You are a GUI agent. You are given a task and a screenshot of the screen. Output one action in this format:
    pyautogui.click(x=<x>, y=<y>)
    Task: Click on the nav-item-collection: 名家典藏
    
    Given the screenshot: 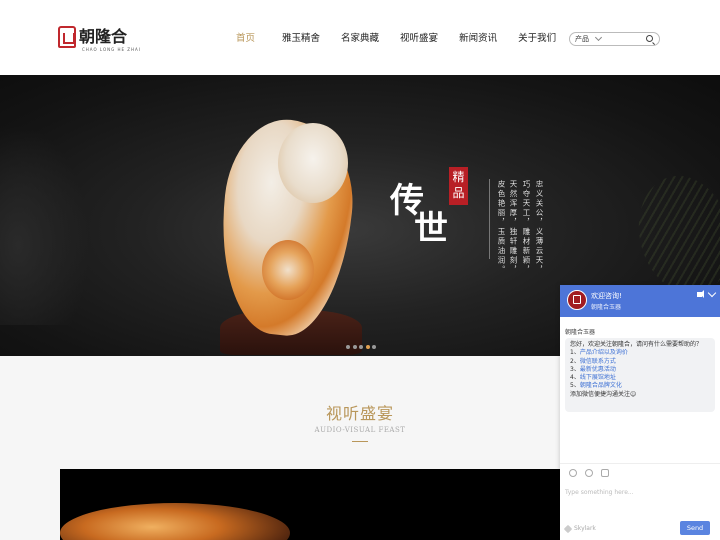 What is the action you would take?
    pyautogui.click(x=360, y=37)
    